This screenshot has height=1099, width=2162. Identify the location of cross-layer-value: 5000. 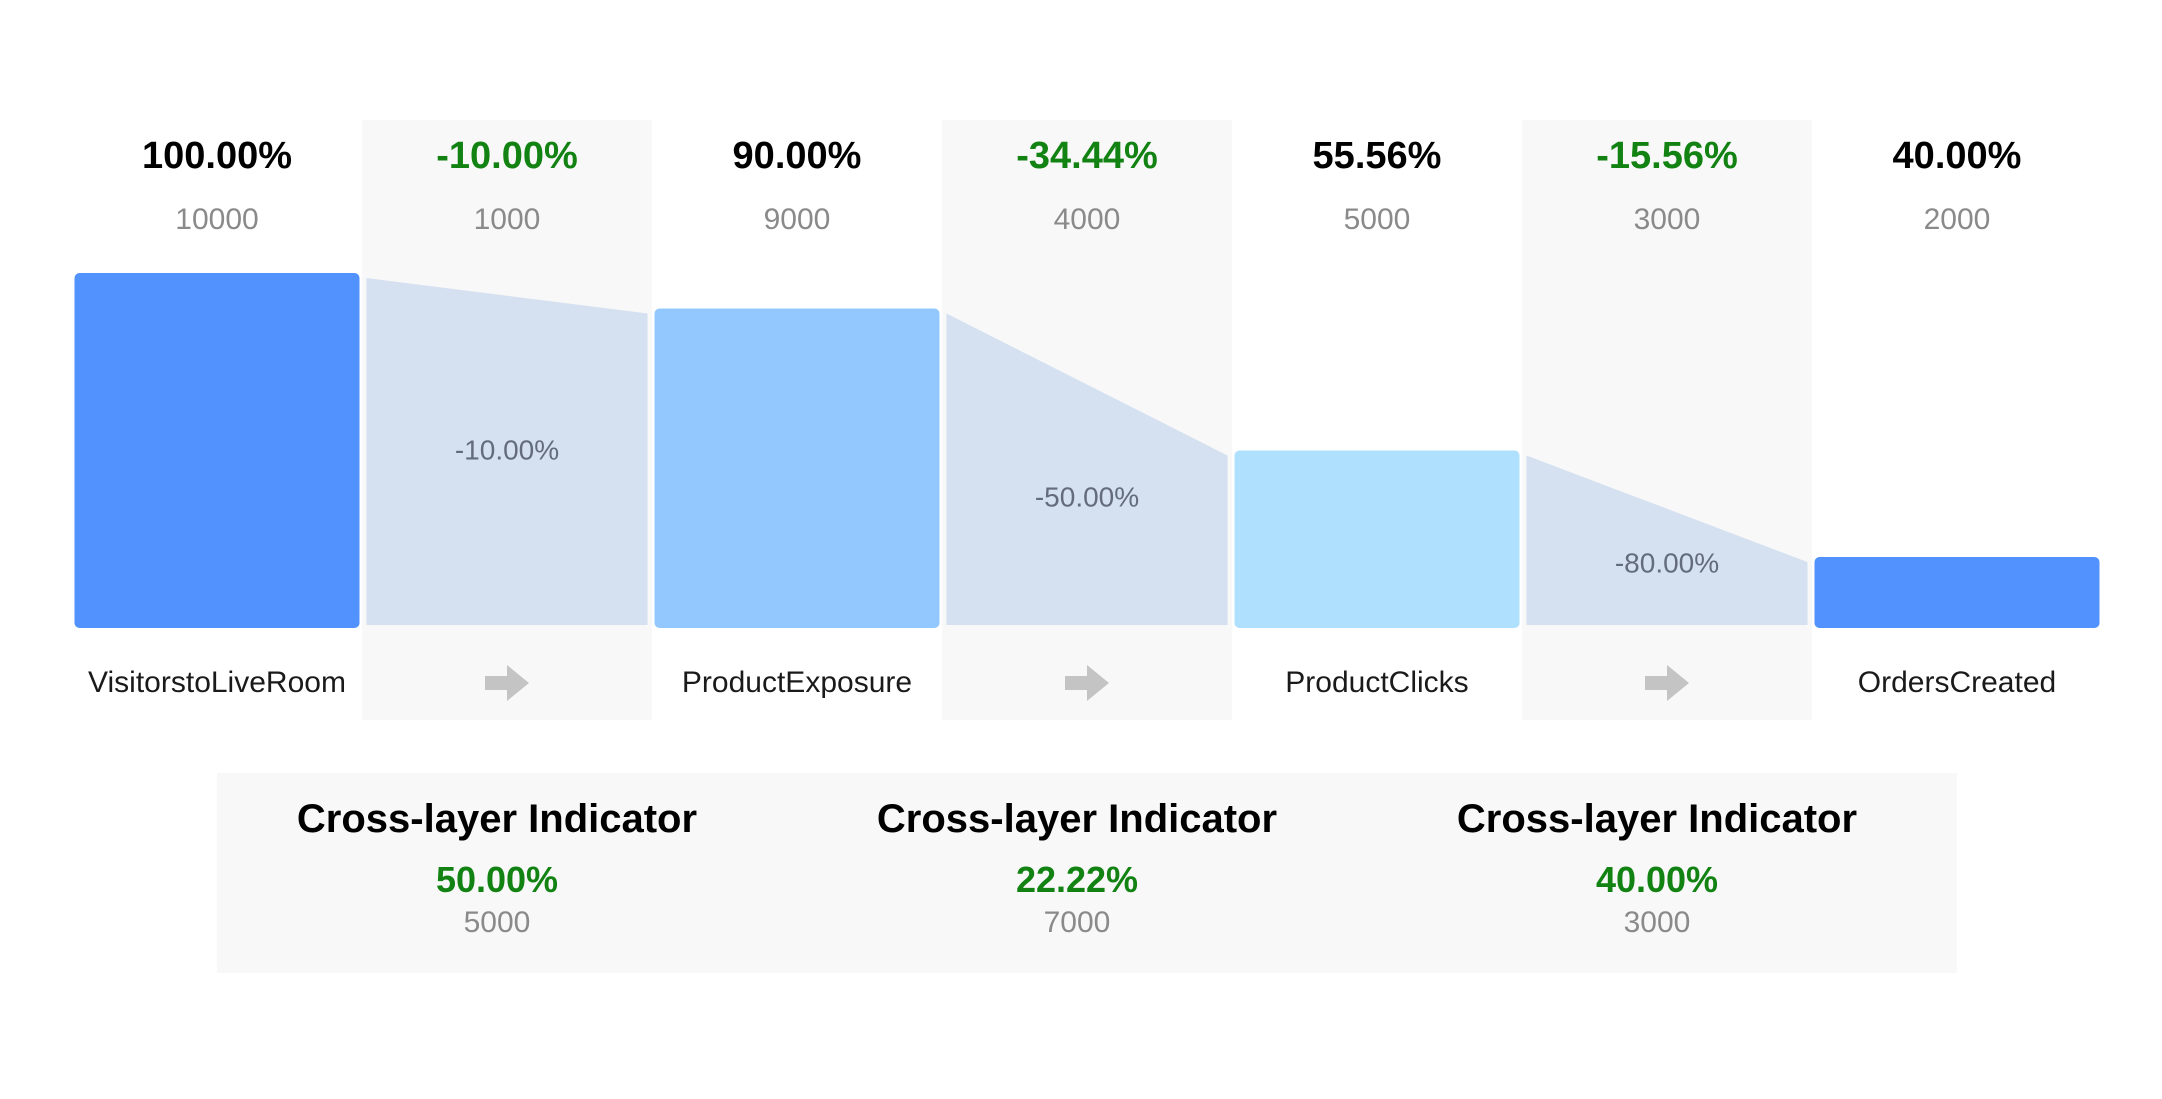
(497, 922).